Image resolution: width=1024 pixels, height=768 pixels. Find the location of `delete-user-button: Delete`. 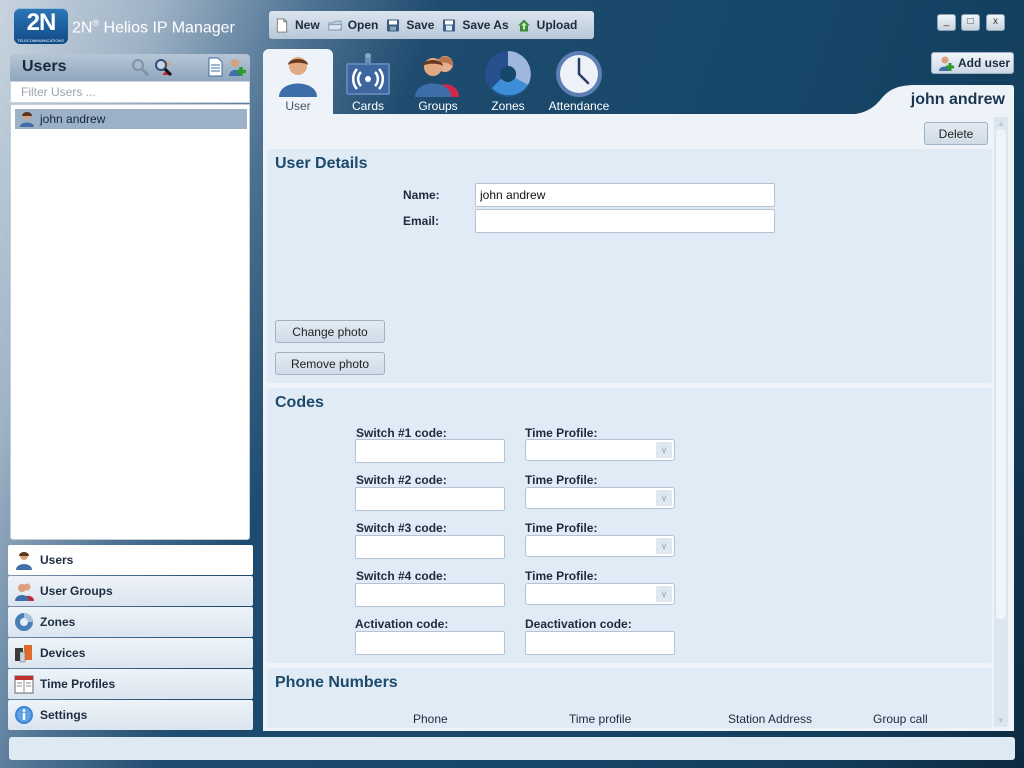

delete-user-button: Delete is located at coordinates (956, 133).